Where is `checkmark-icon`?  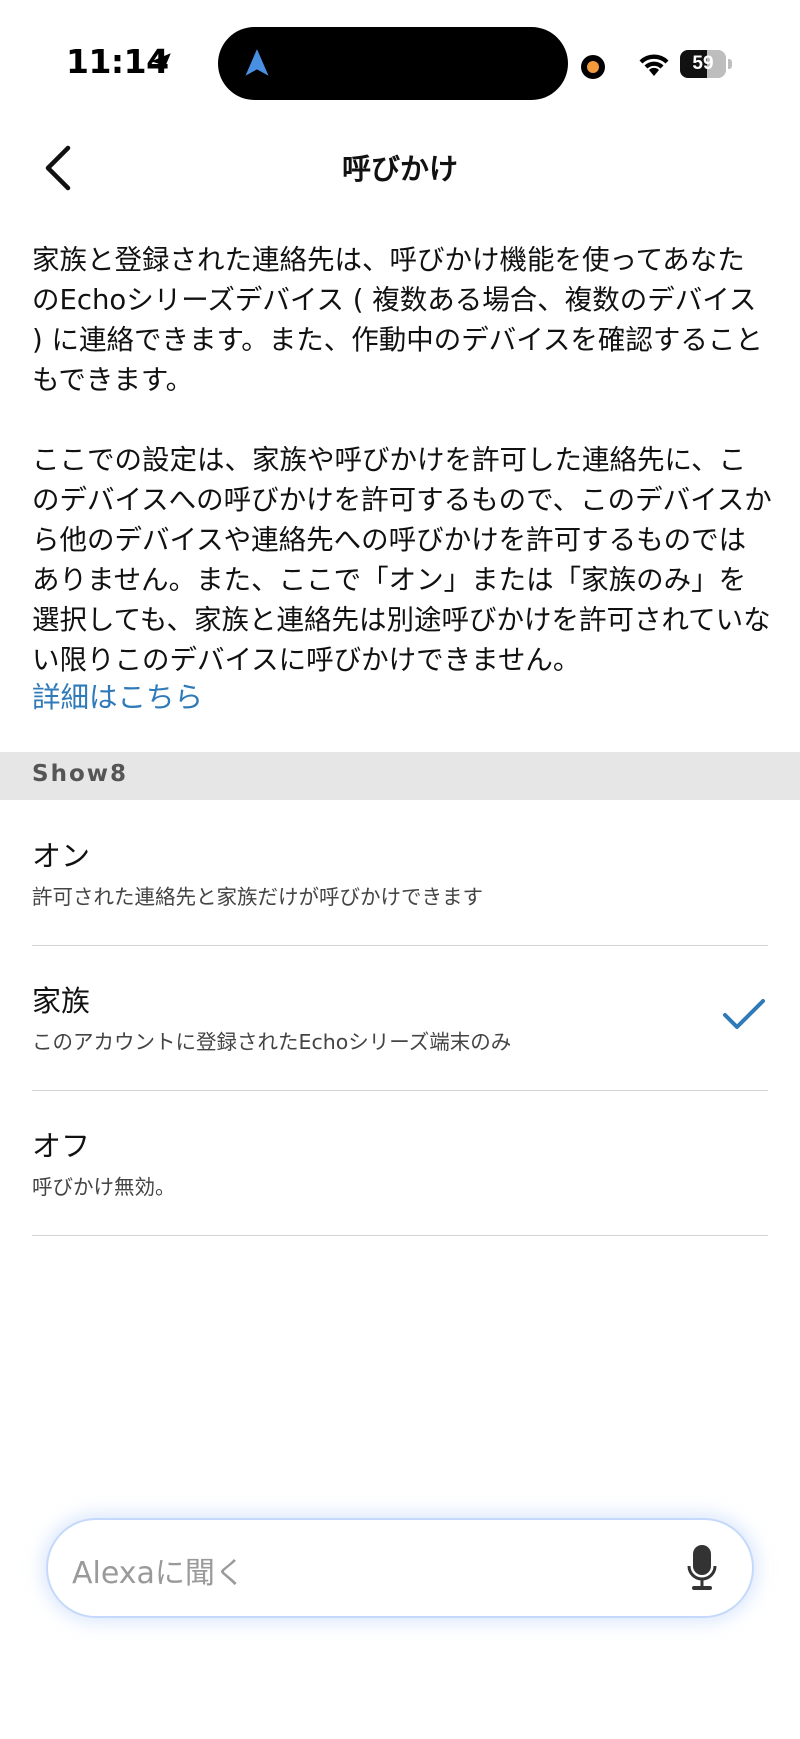 checkmark-icon is located at coordinates (744, 1014).